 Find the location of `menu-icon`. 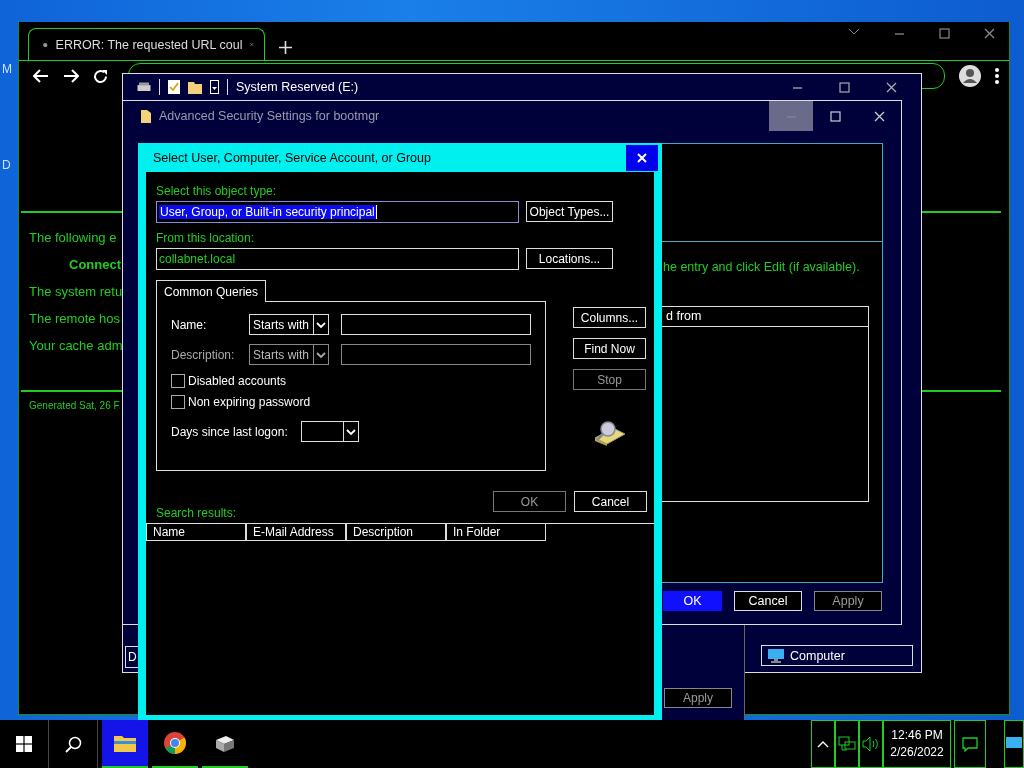

menu-icon is located at coordinates (997, 76).